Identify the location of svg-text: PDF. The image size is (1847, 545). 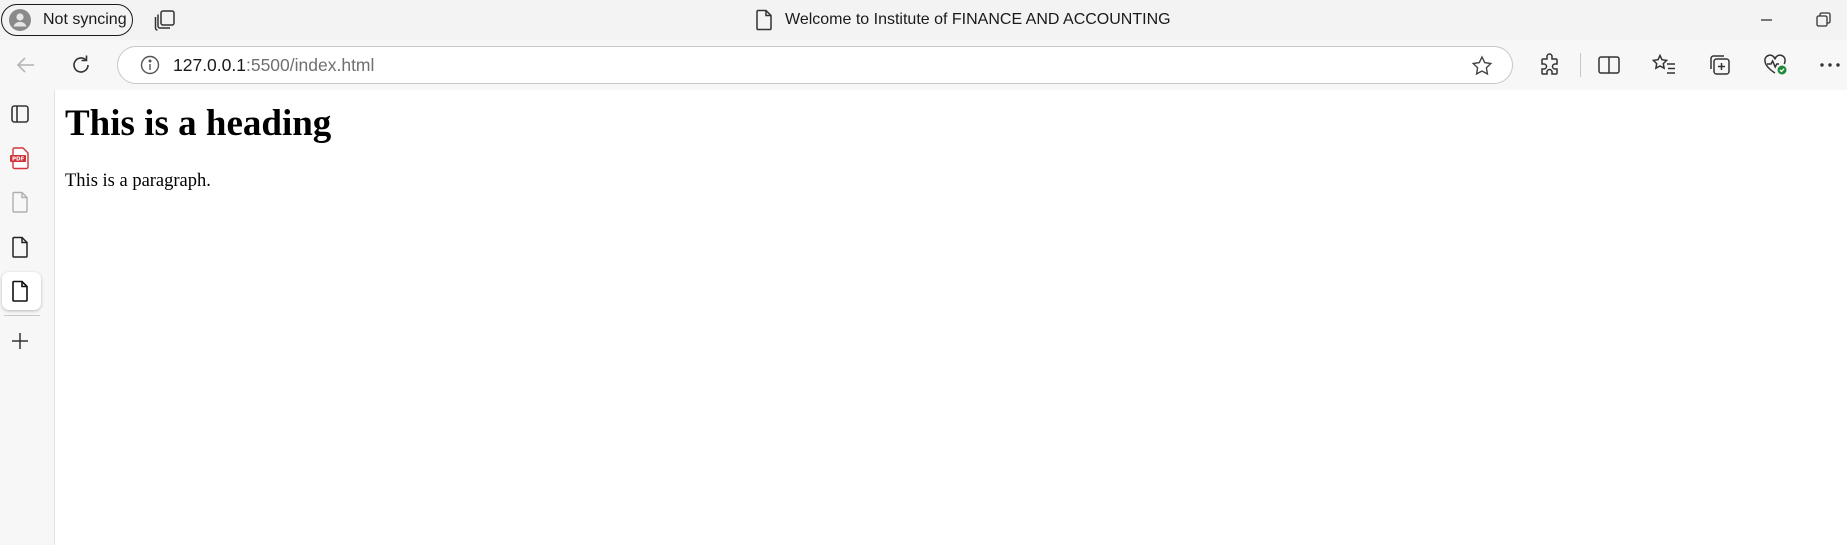
(18, 160).